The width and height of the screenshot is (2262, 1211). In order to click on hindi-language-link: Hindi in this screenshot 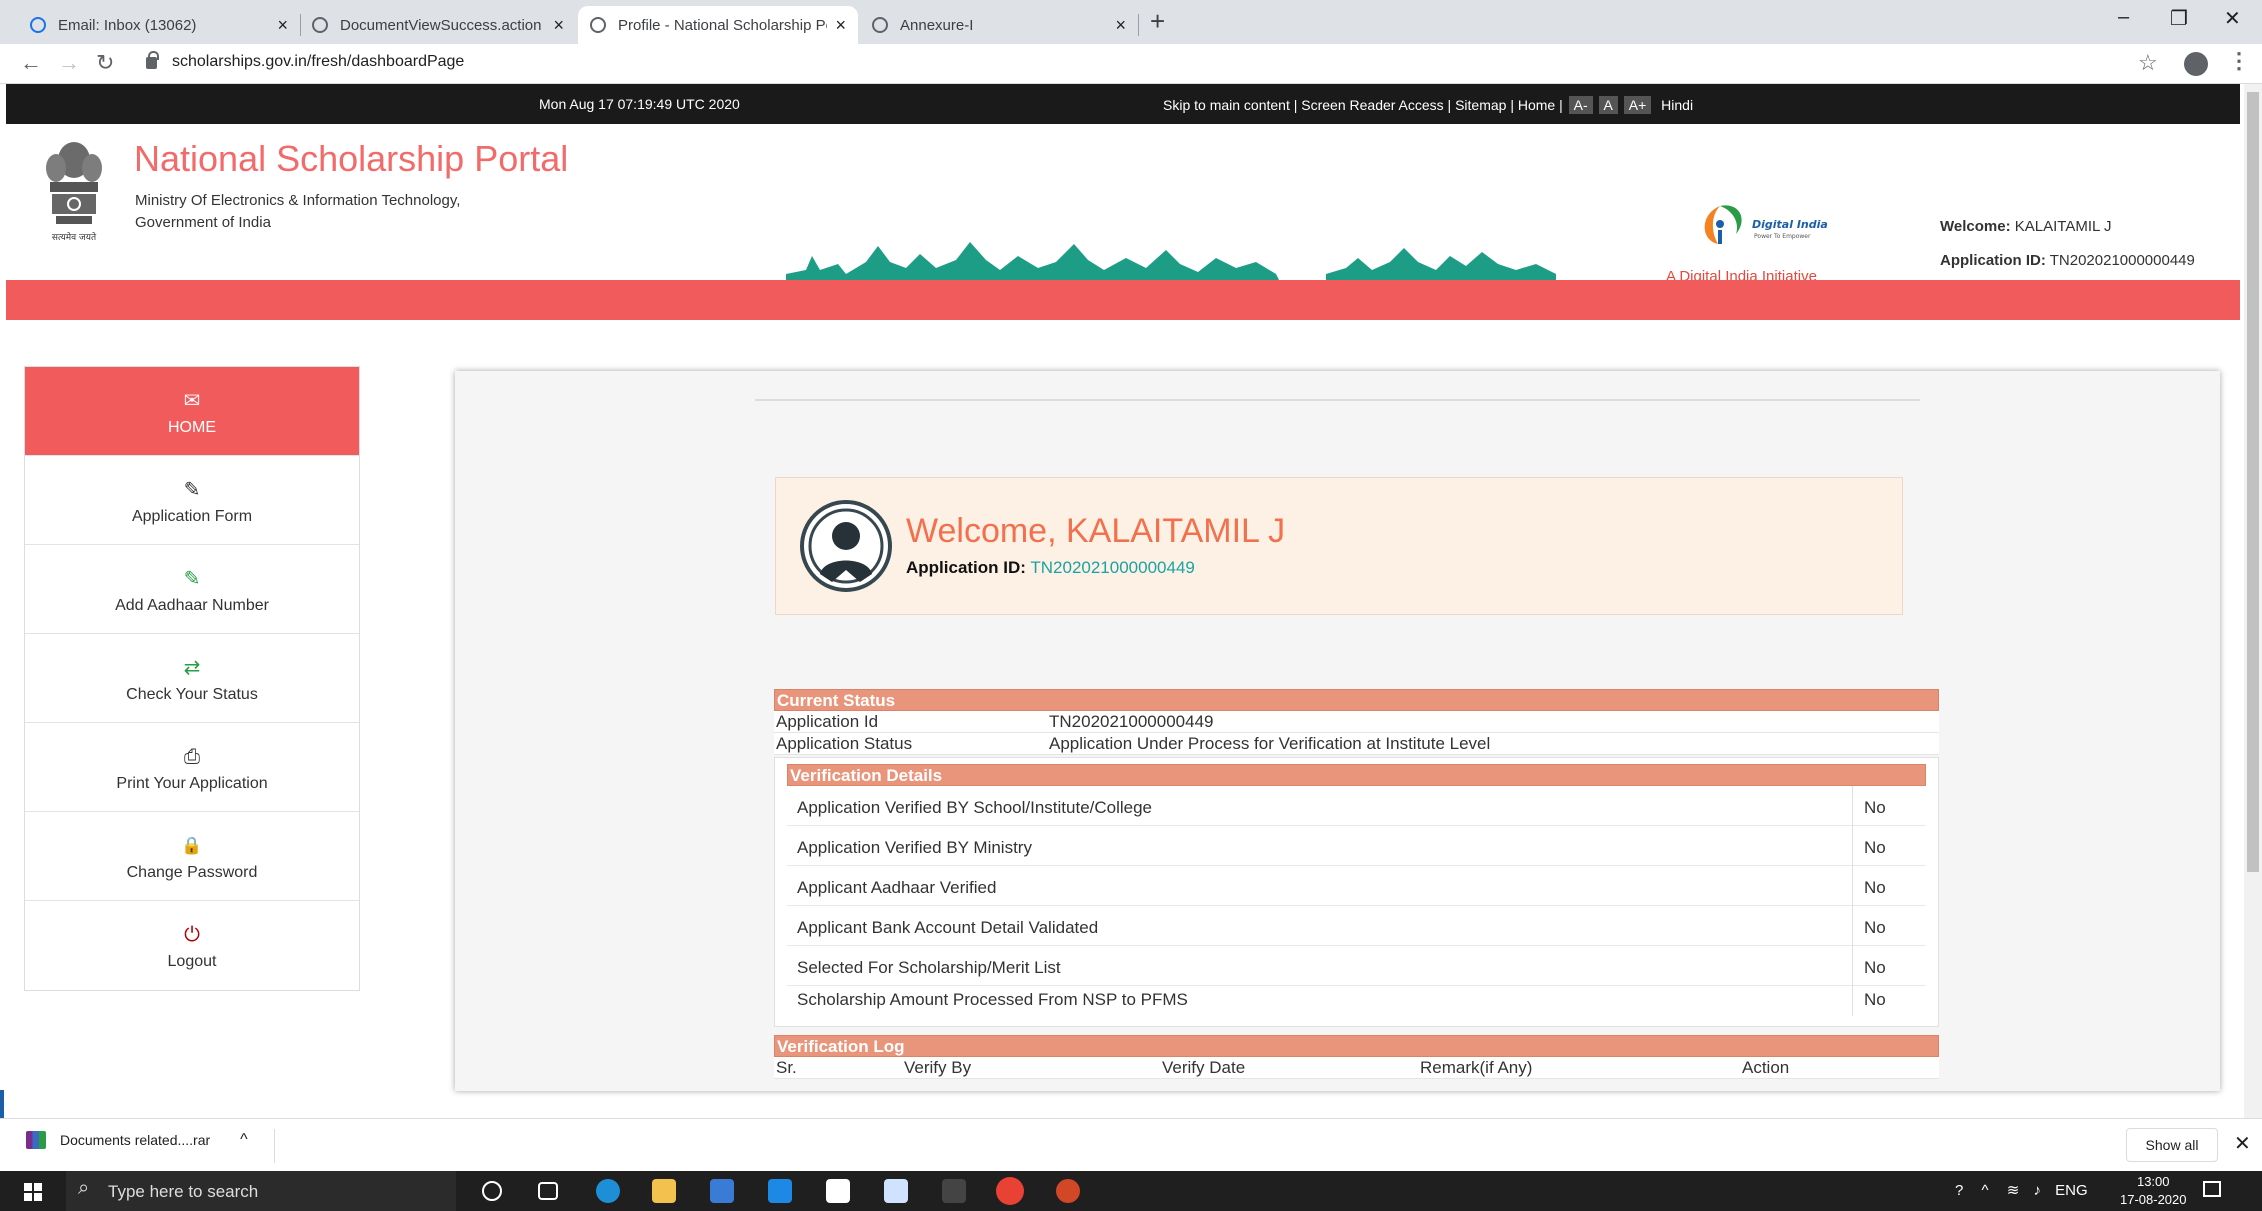, I will do `click(1677, 105)`.